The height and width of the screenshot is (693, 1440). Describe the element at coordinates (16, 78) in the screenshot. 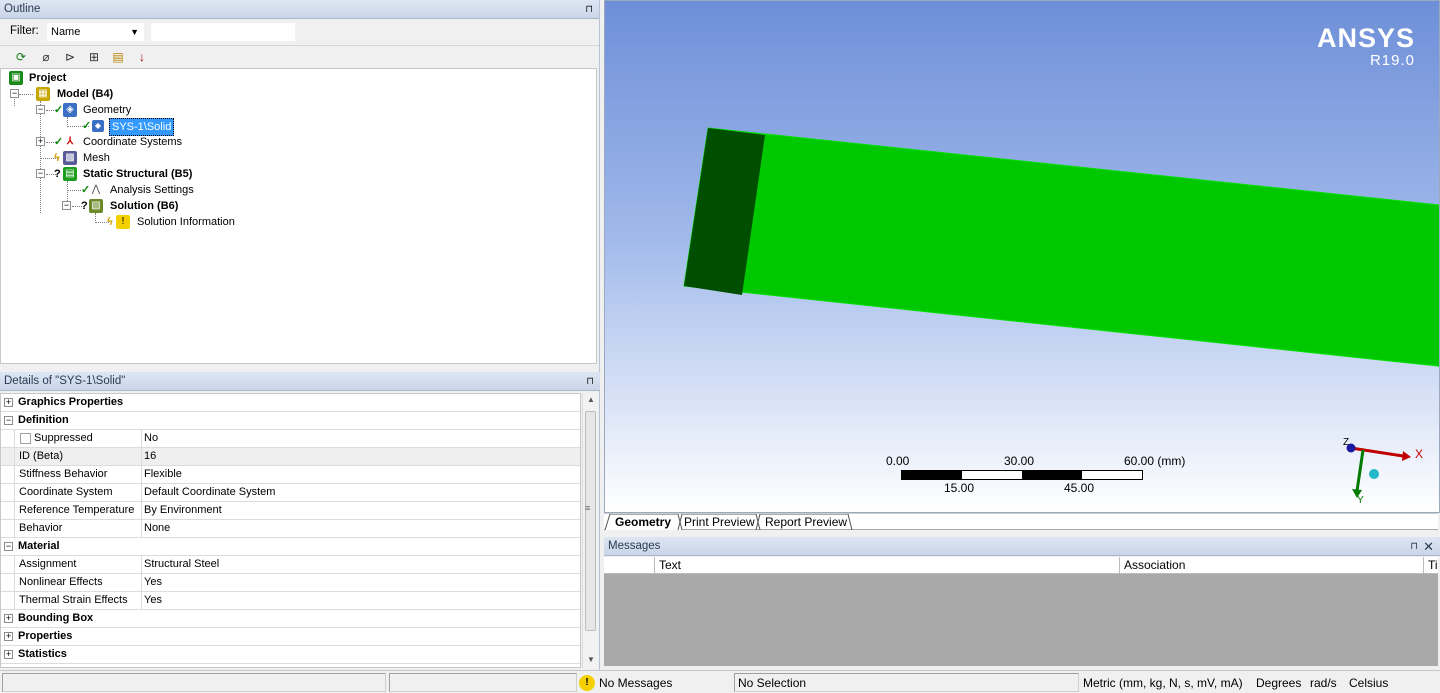

I see `project-icon: ▣` at that location.